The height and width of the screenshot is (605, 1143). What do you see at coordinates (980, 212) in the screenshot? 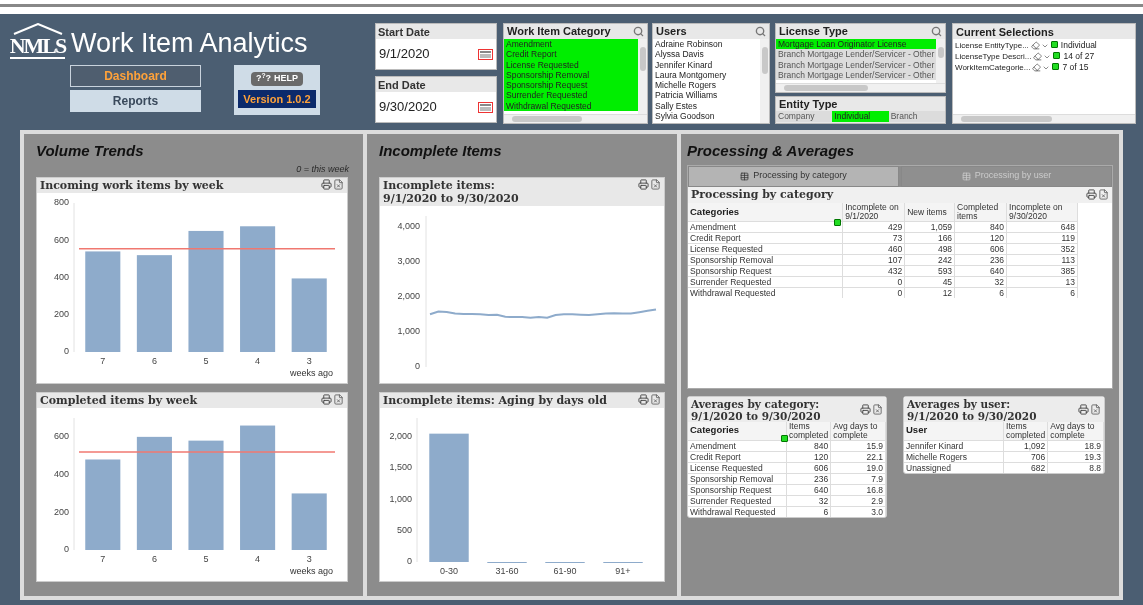
I see `column-header: Completed items` at bounding box center [980, 212].